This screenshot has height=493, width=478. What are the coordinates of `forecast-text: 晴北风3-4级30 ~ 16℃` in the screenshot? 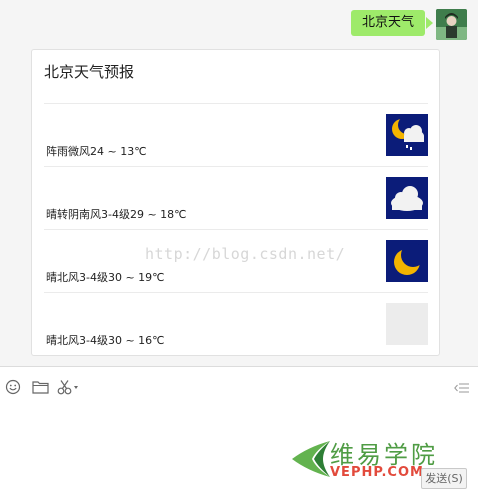 It's located at (105, 340).